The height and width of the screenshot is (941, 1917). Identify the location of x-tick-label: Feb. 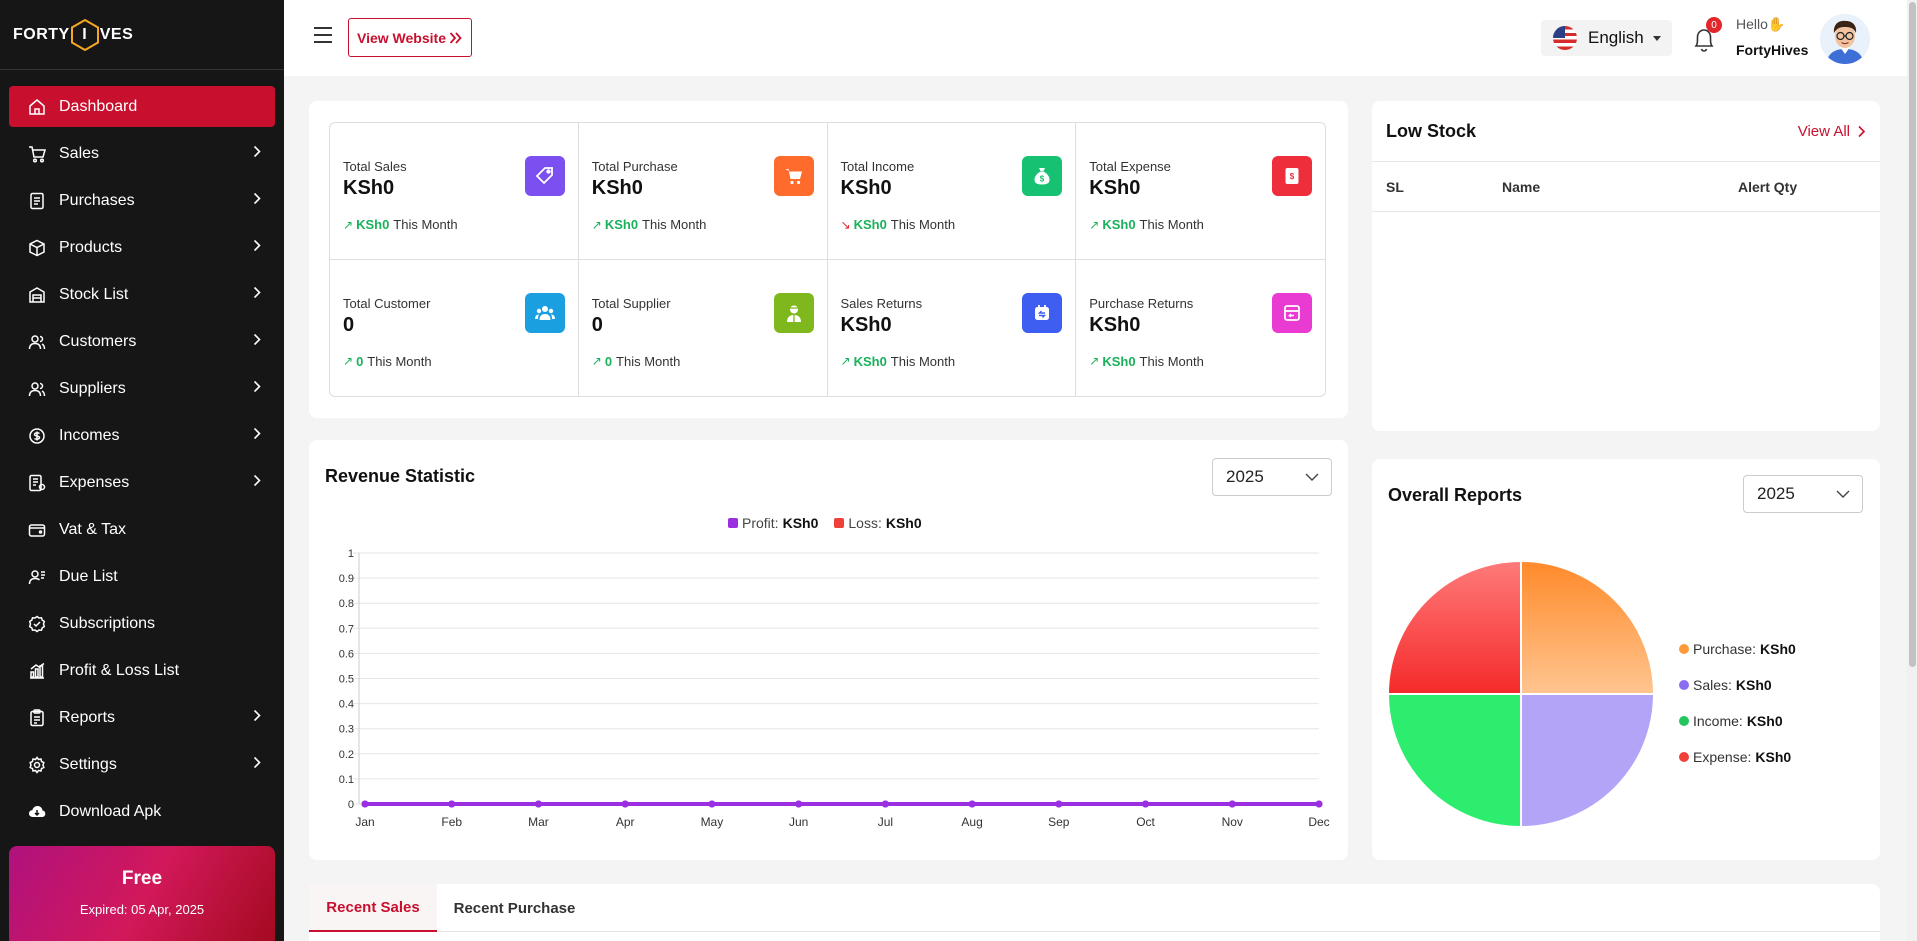
(451, 822).